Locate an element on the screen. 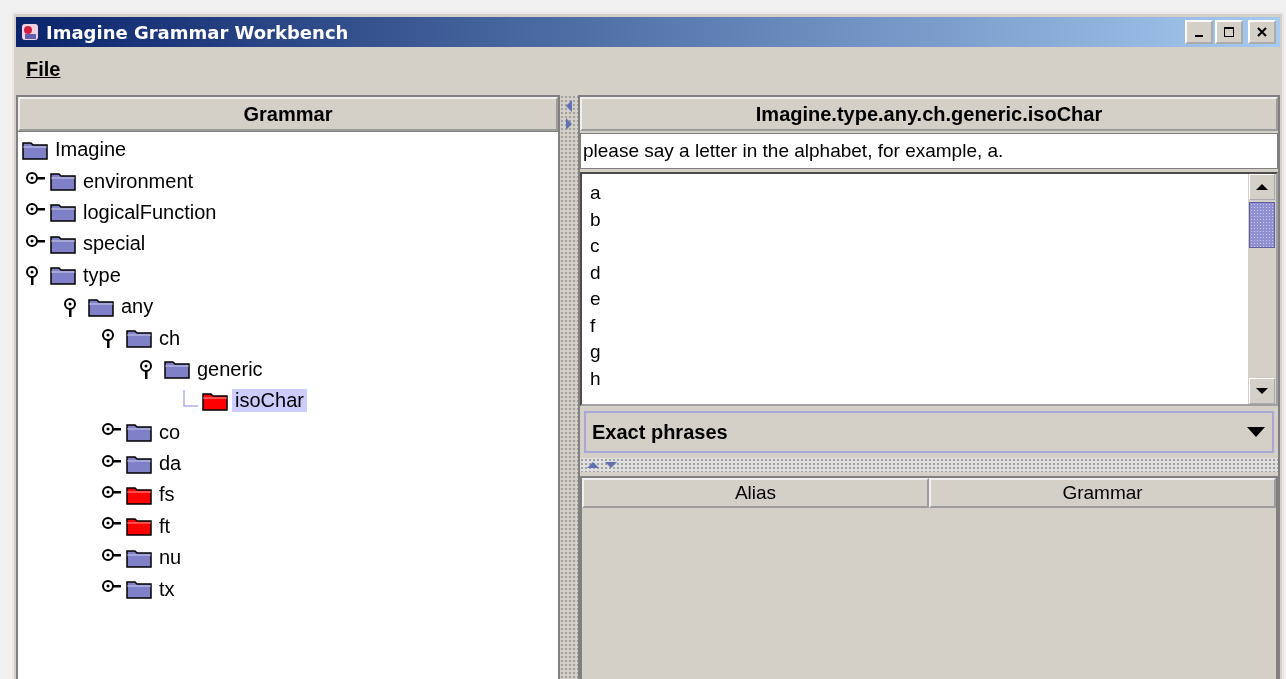 The height and width of the screenshot is (679, 1286). menu-item: File is located at coordinates (43, 69).